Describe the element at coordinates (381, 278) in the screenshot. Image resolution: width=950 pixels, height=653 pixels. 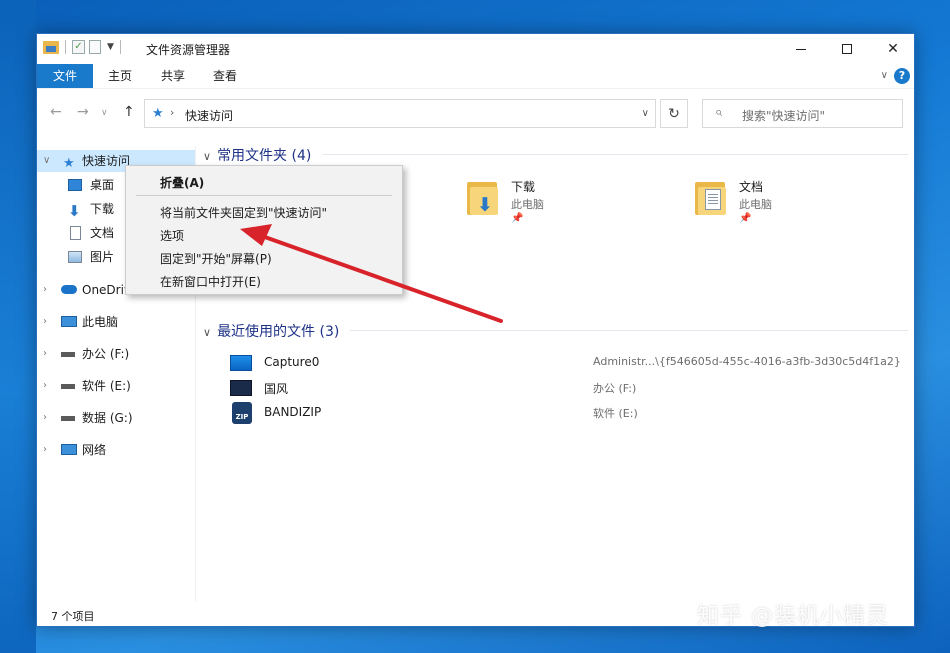
I see `annotation-arrow-shaft` at that location.